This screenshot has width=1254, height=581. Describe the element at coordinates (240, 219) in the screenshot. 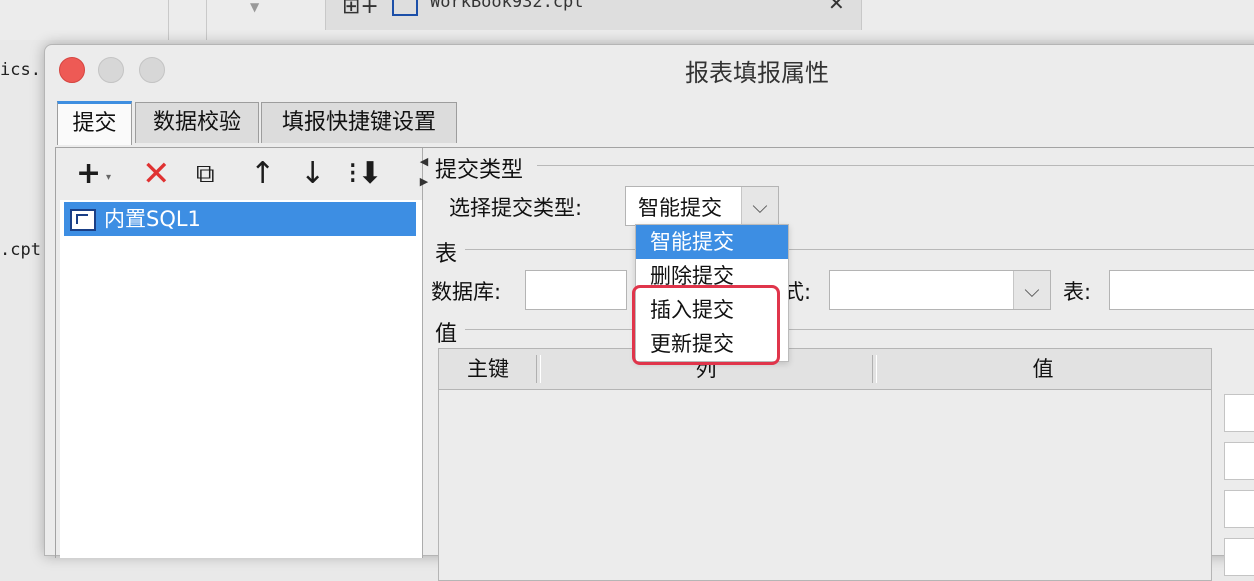

I see `list-item: 内置SQL1` at that location.